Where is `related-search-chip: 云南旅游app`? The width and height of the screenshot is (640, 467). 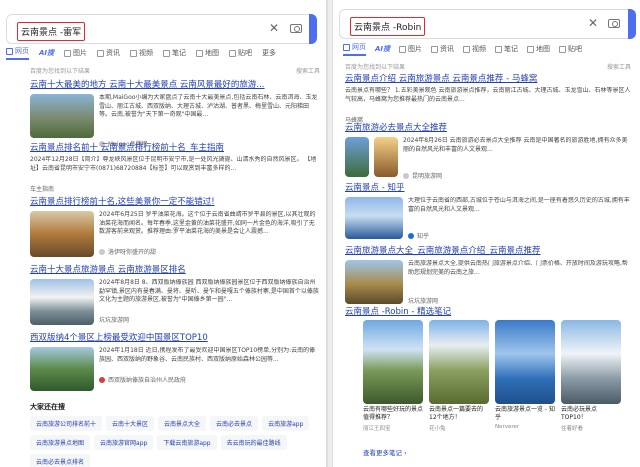 related-search-chip: 云南旅游app is located at coordinates (286, 423).